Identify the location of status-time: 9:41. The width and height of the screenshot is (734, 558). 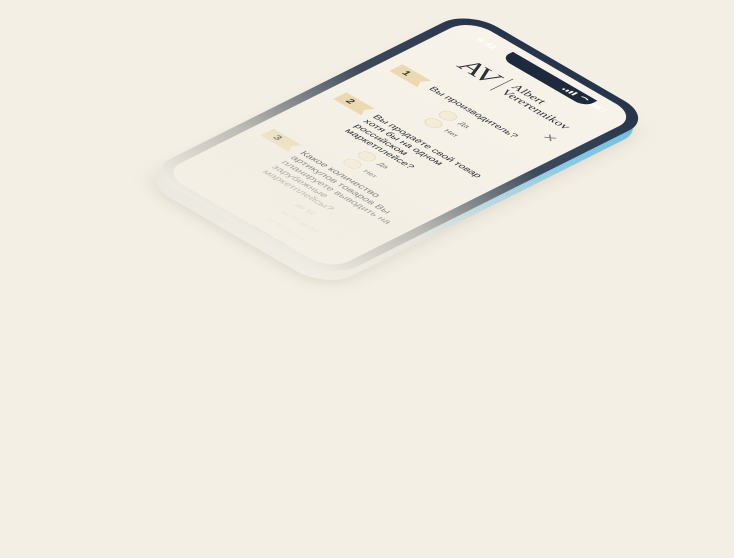
(487, 43).